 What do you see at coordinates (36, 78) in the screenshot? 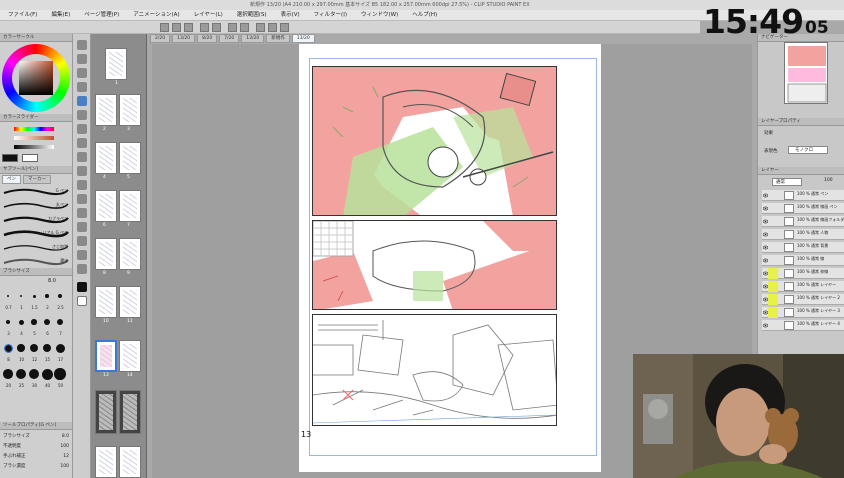
I see `color-wheel` at bounding box center [36, 78].